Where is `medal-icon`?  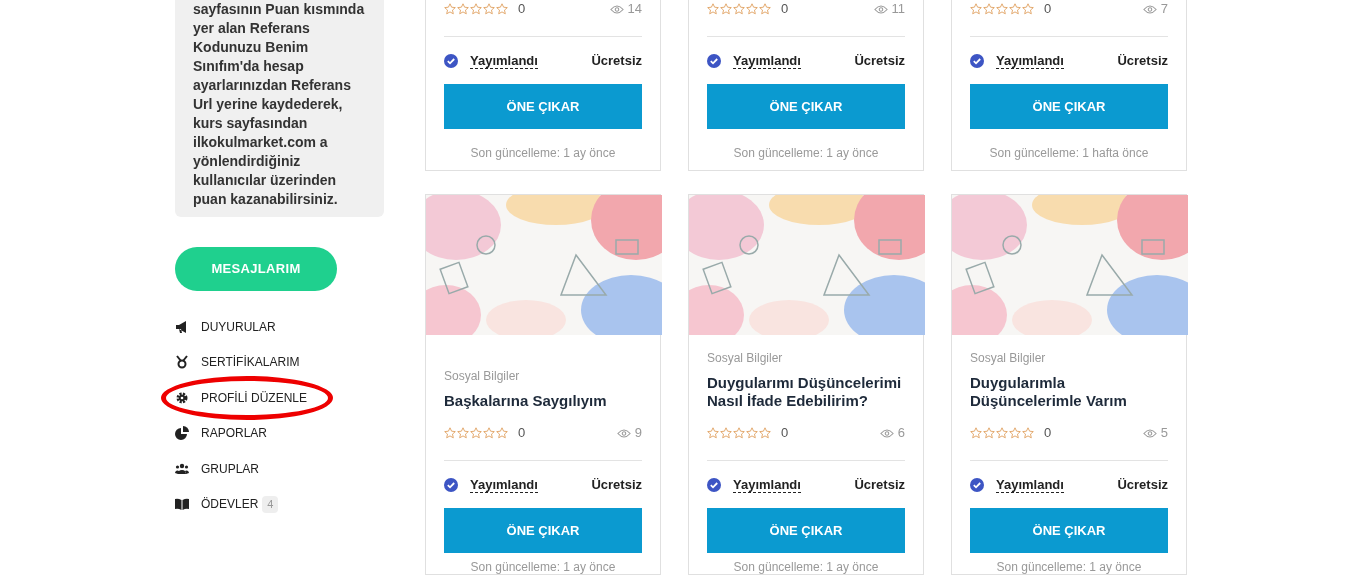
medal-icon is located at coordinates (182, 362).